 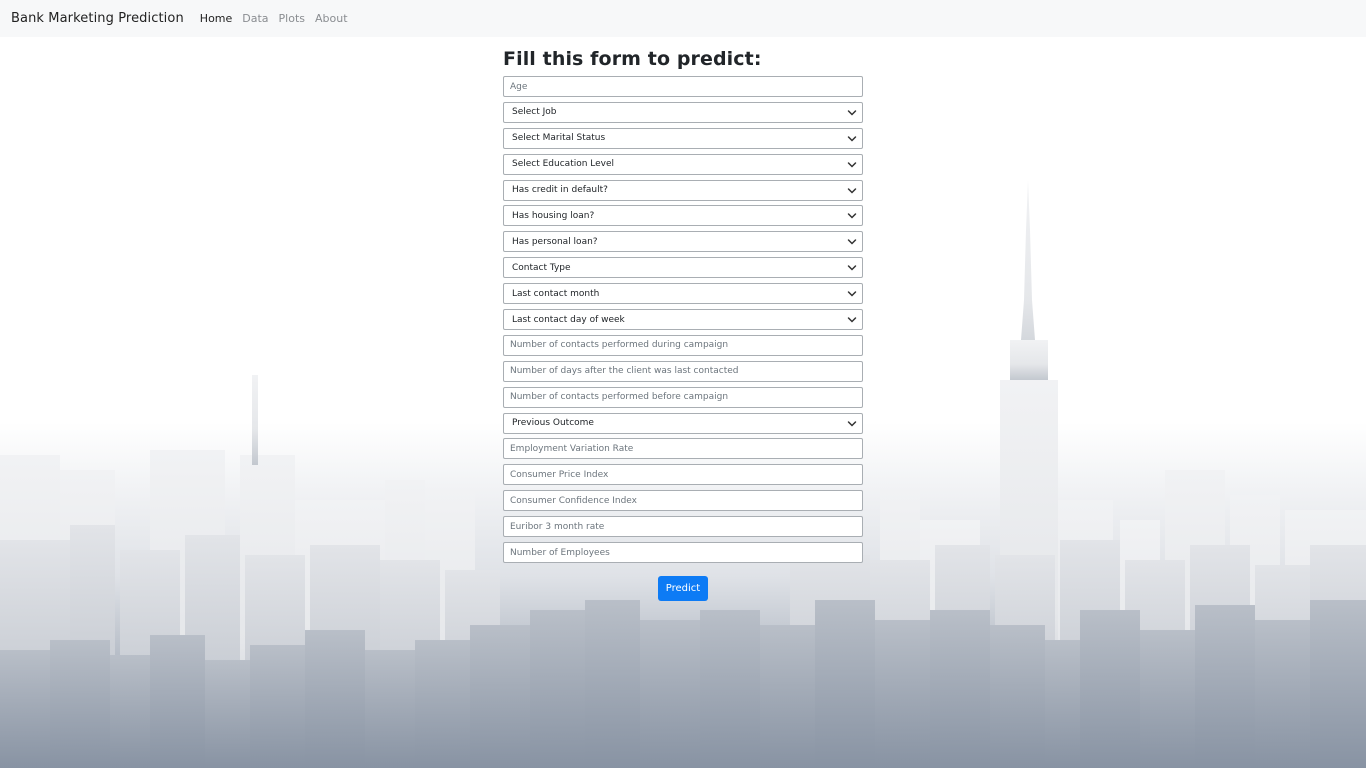 I want to click on credit-default-select: Has credit in default?, so click(x=683, y=190).